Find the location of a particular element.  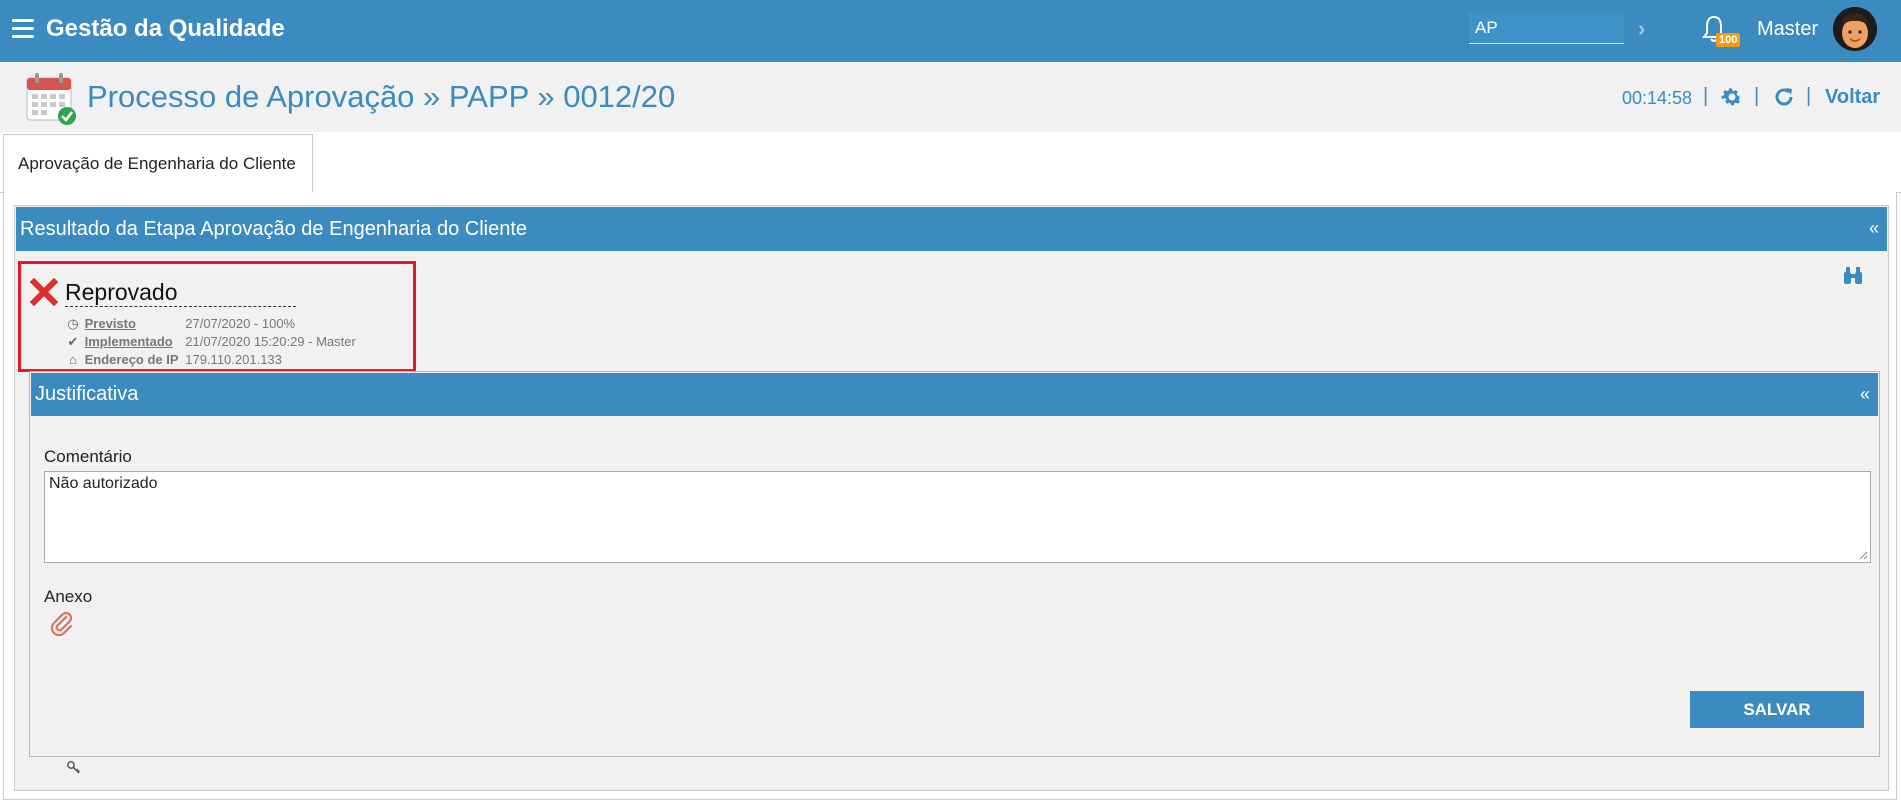

bank-icon: ⌂ is located at coordinates (73, 359).